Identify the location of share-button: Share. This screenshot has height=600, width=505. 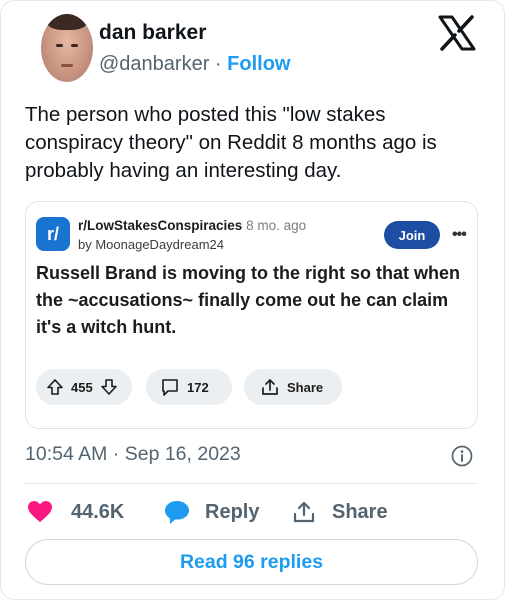
(340, 512).